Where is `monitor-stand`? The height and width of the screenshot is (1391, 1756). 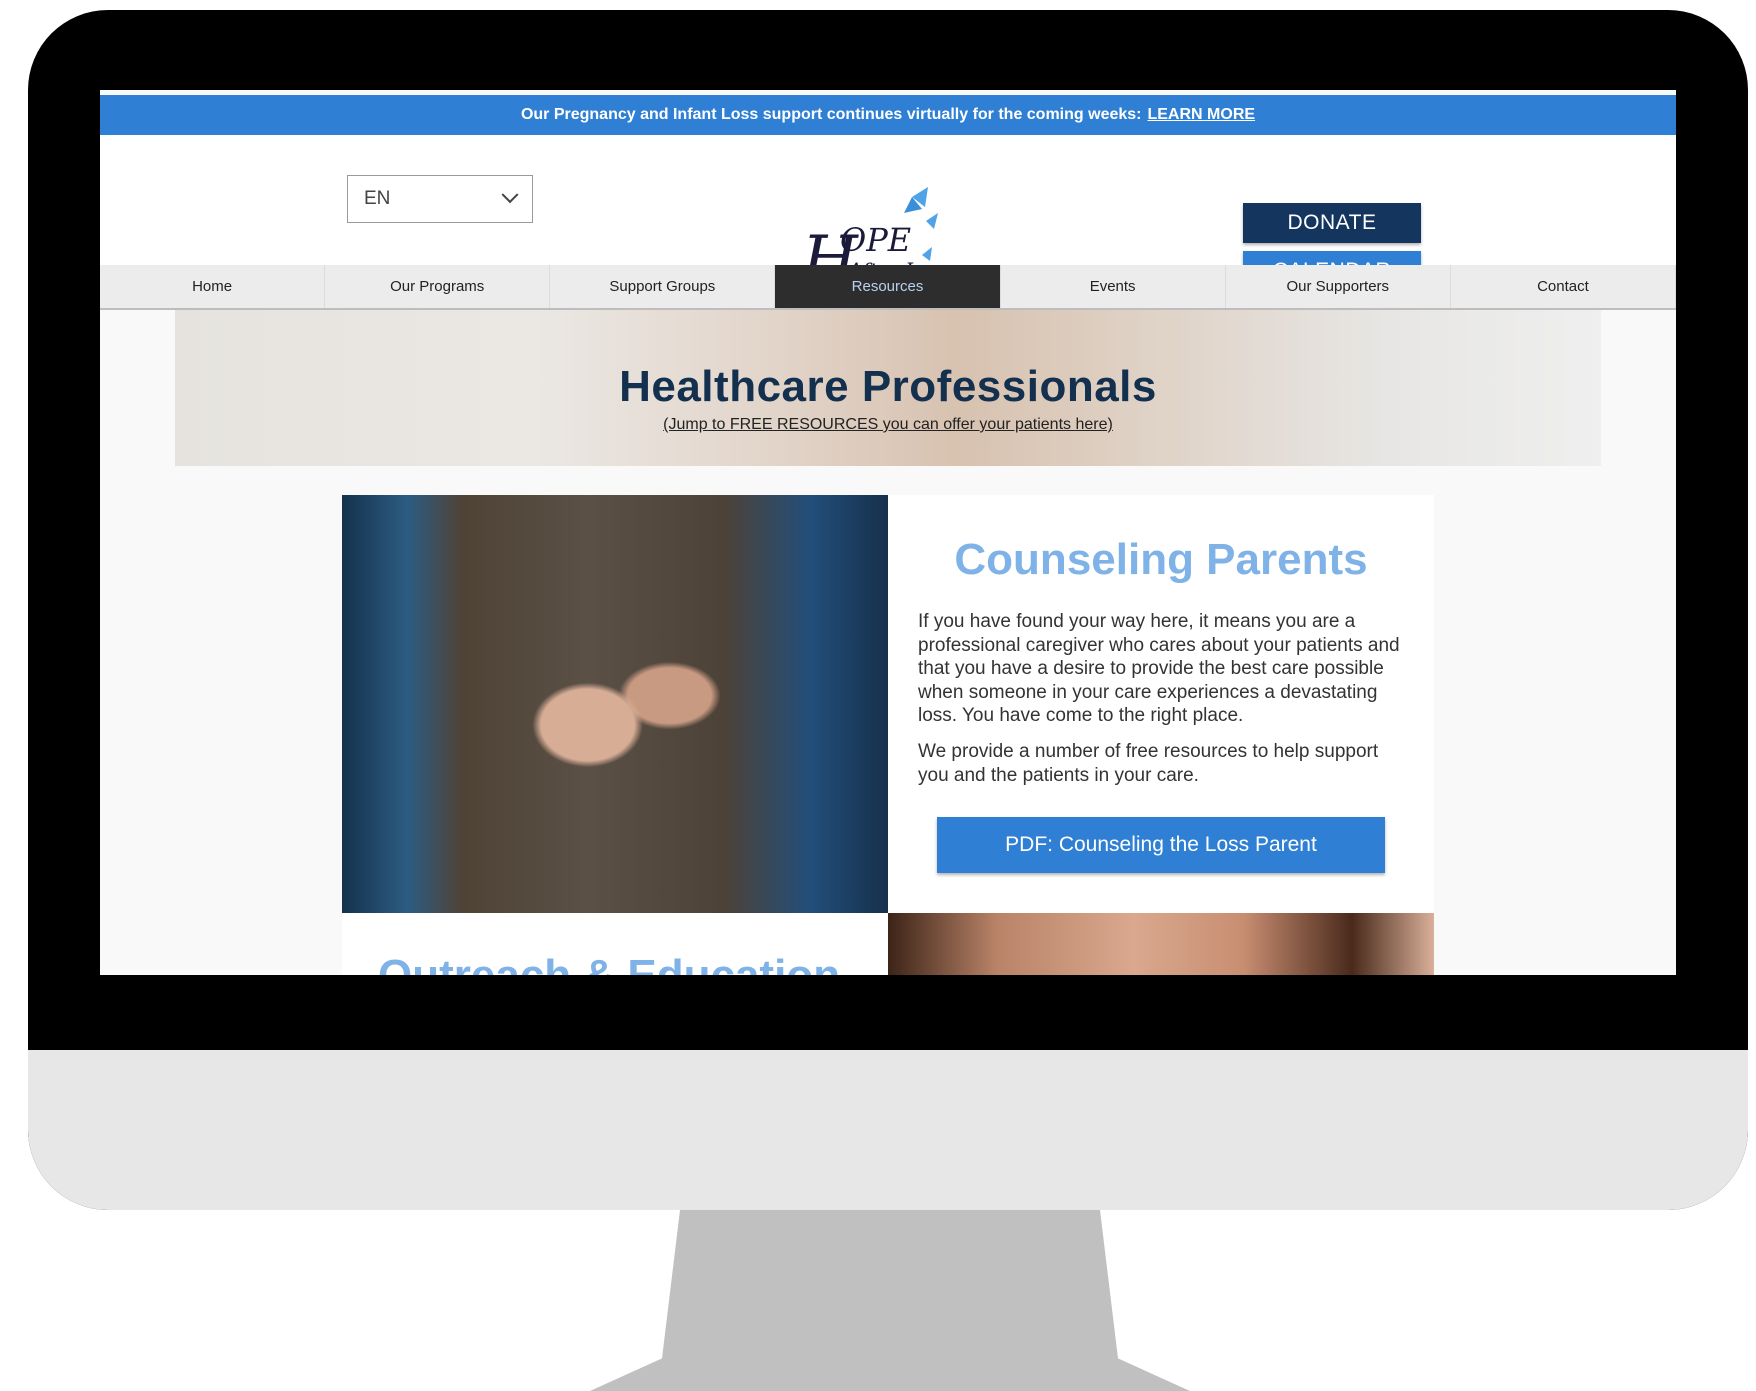 monitor-stand is located at coordinates (890, 1300).